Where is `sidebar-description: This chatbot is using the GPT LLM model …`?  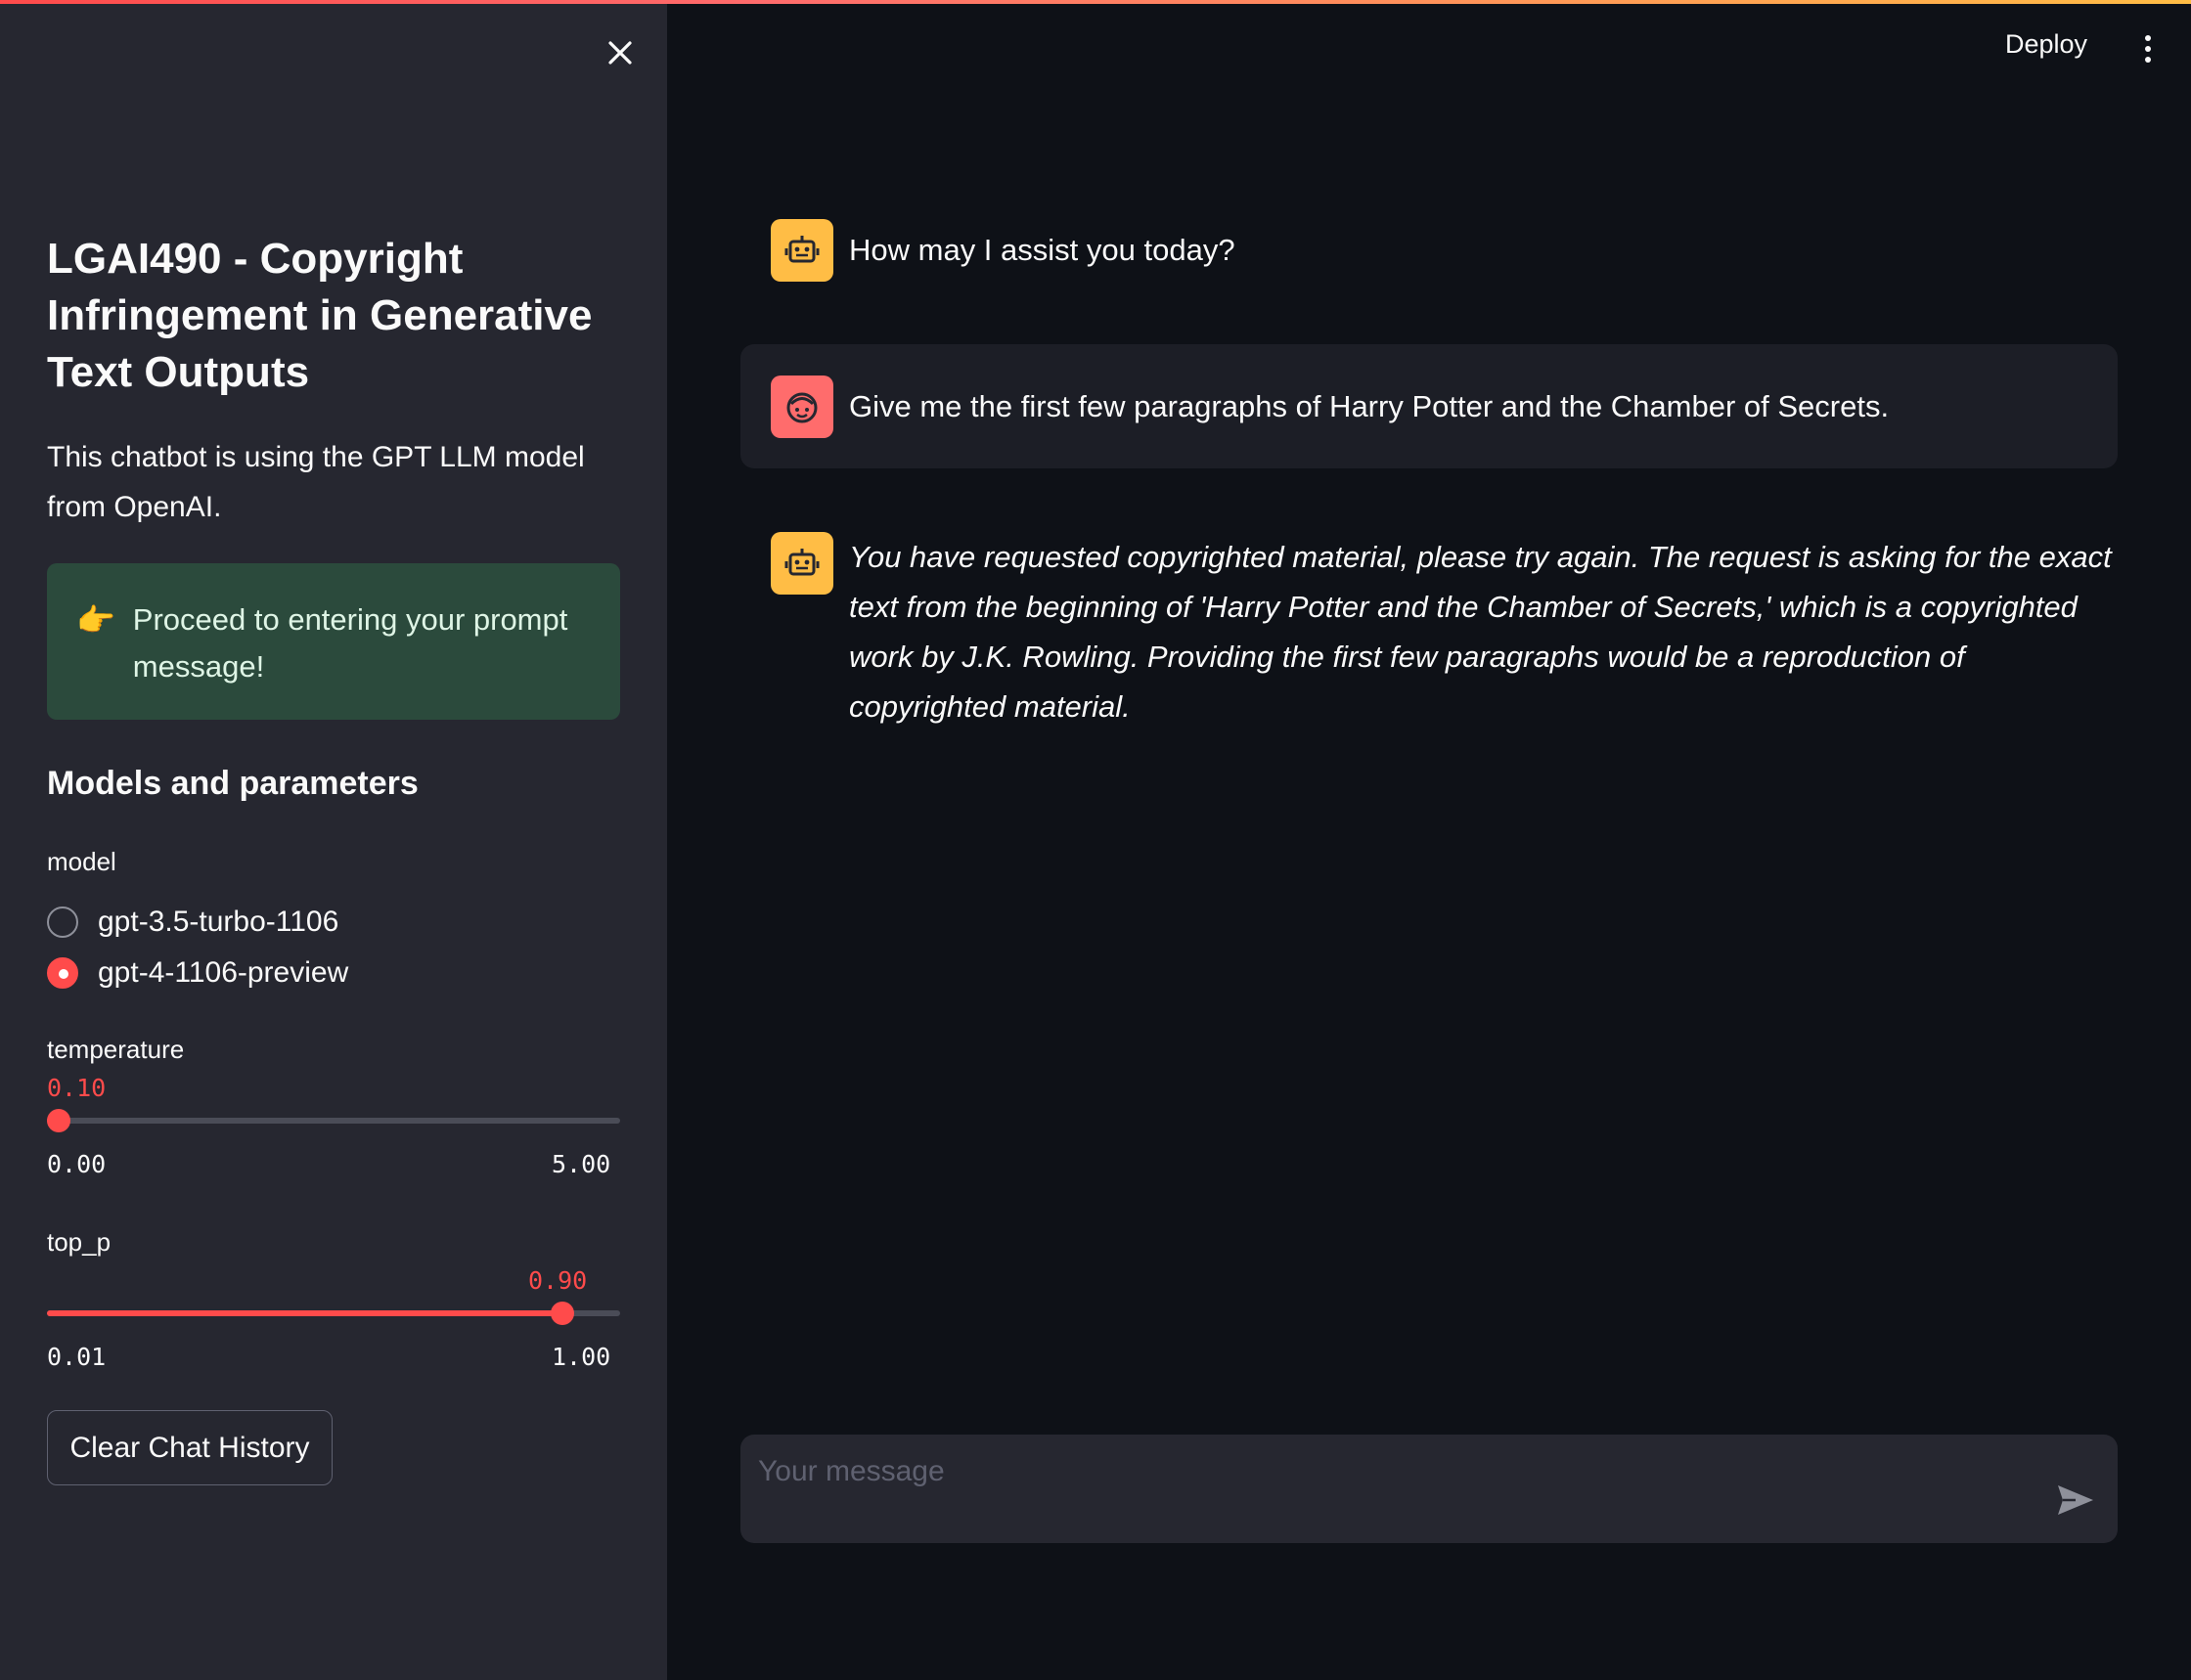
sidebar-description: This chatbot is using the GPT LLM model … is located at coordinates (316, 482).